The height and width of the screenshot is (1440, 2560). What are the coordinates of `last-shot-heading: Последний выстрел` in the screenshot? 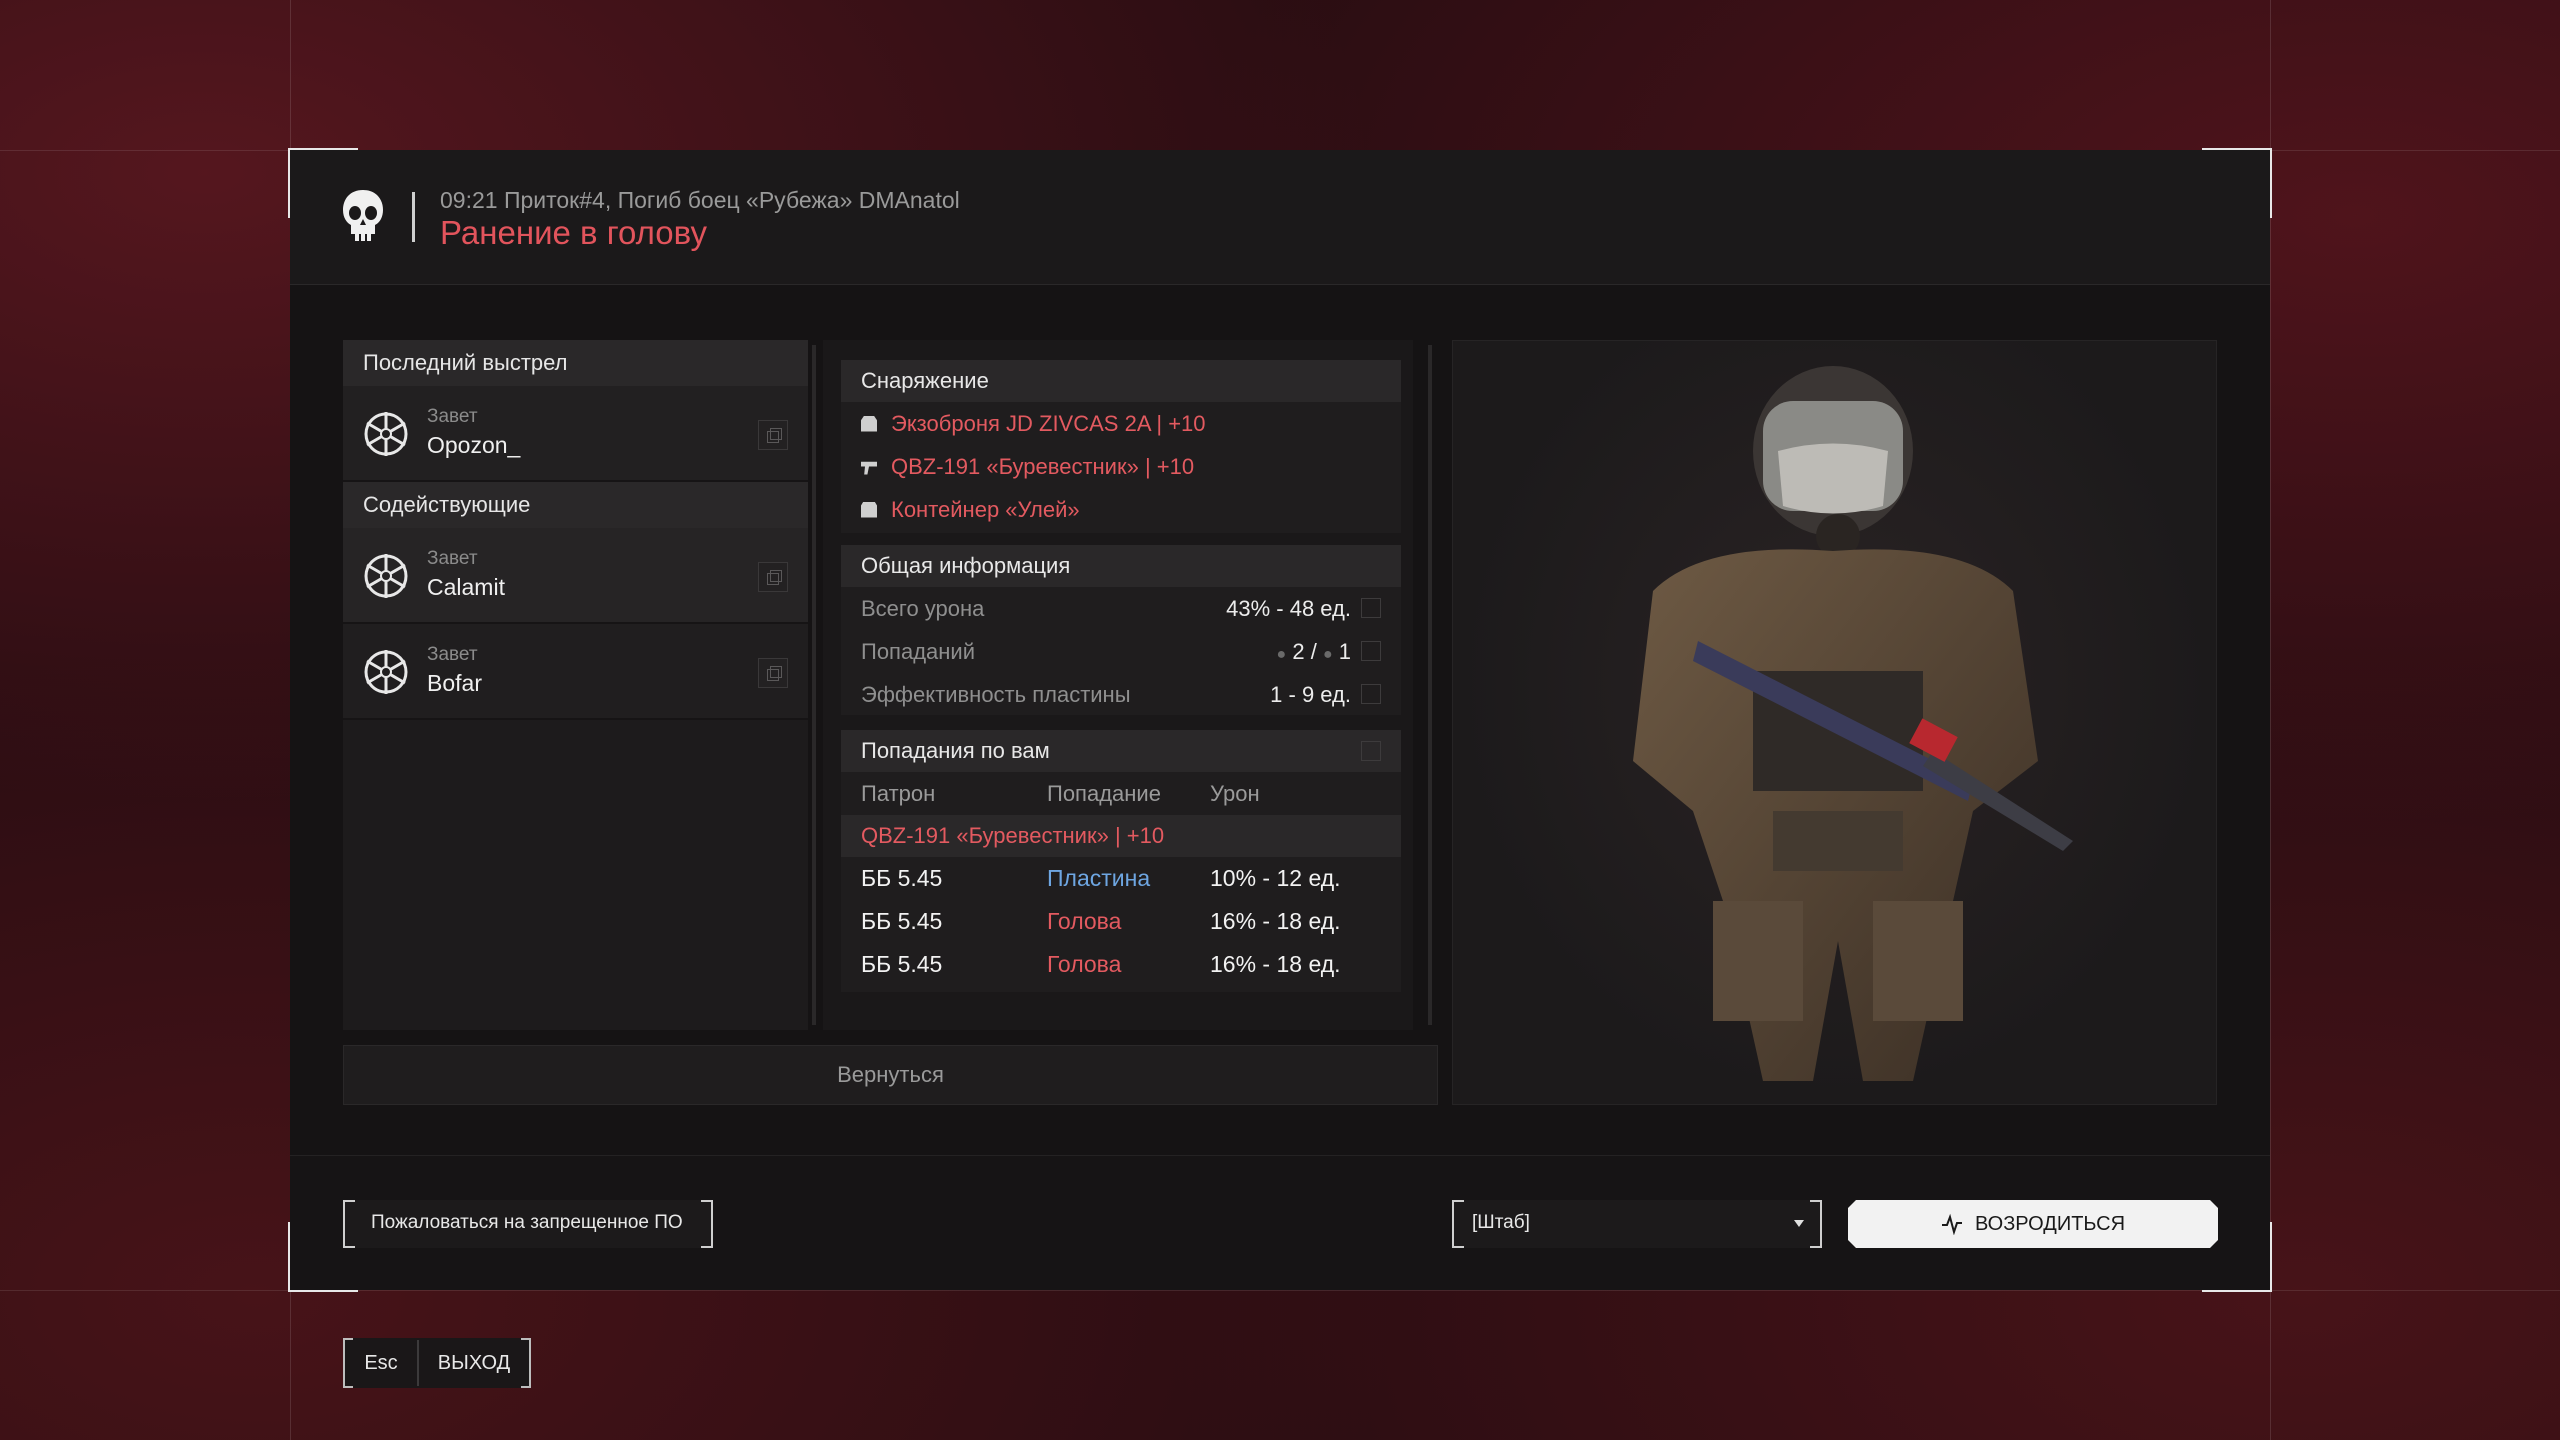 It's located at (575, 363).